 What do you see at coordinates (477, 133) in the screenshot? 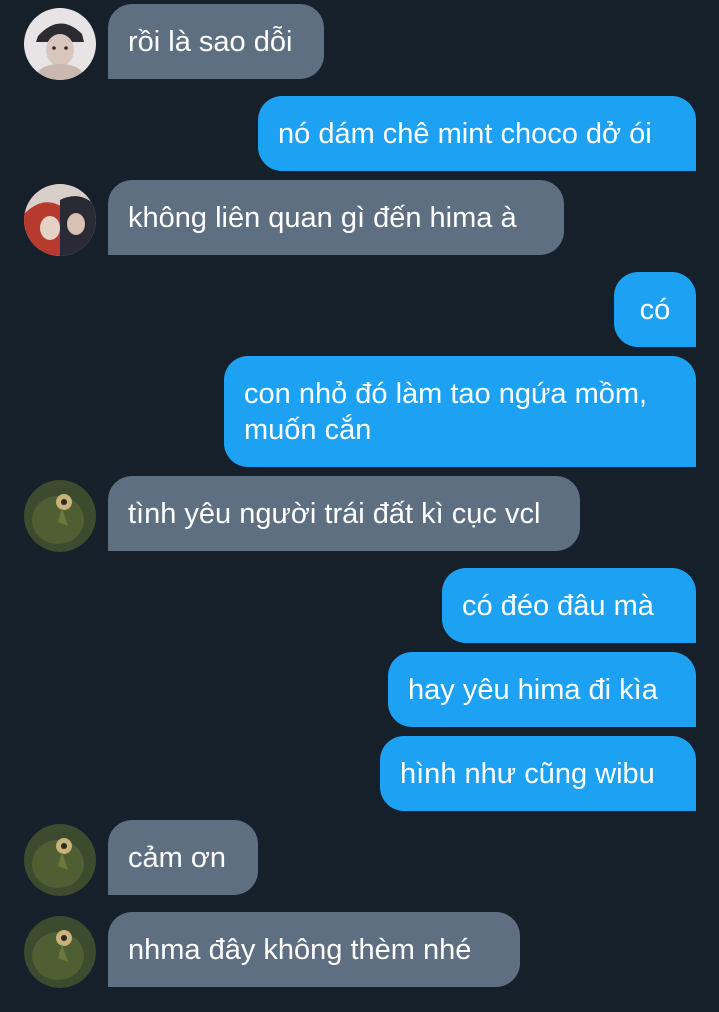
I see `message-bubble-outgoing: nó dám chê mint choco dở ói` at bounding box center [477, 133].